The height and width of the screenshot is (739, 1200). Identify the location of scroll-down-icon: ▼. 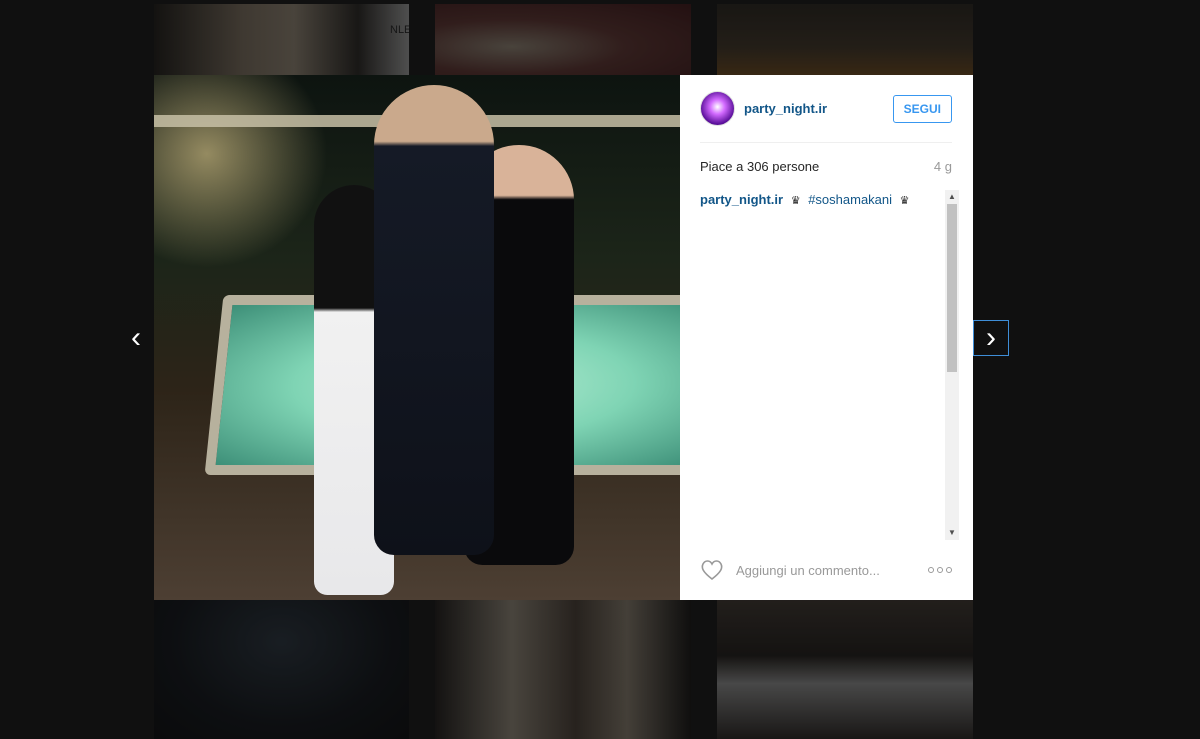
(952, 533).